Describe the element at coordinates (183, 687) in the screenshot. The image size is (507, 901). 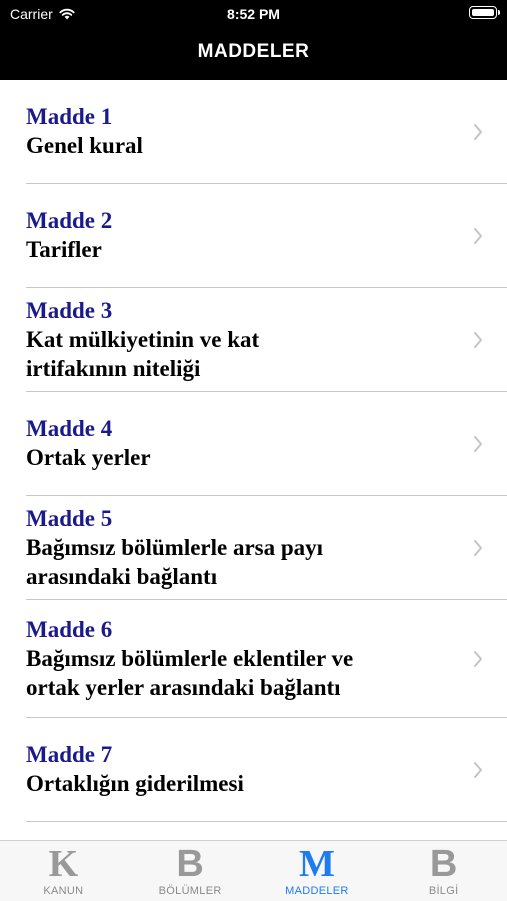
I see `article-title-line-2: ortak yerler arasındaki bağlantı` at that location.